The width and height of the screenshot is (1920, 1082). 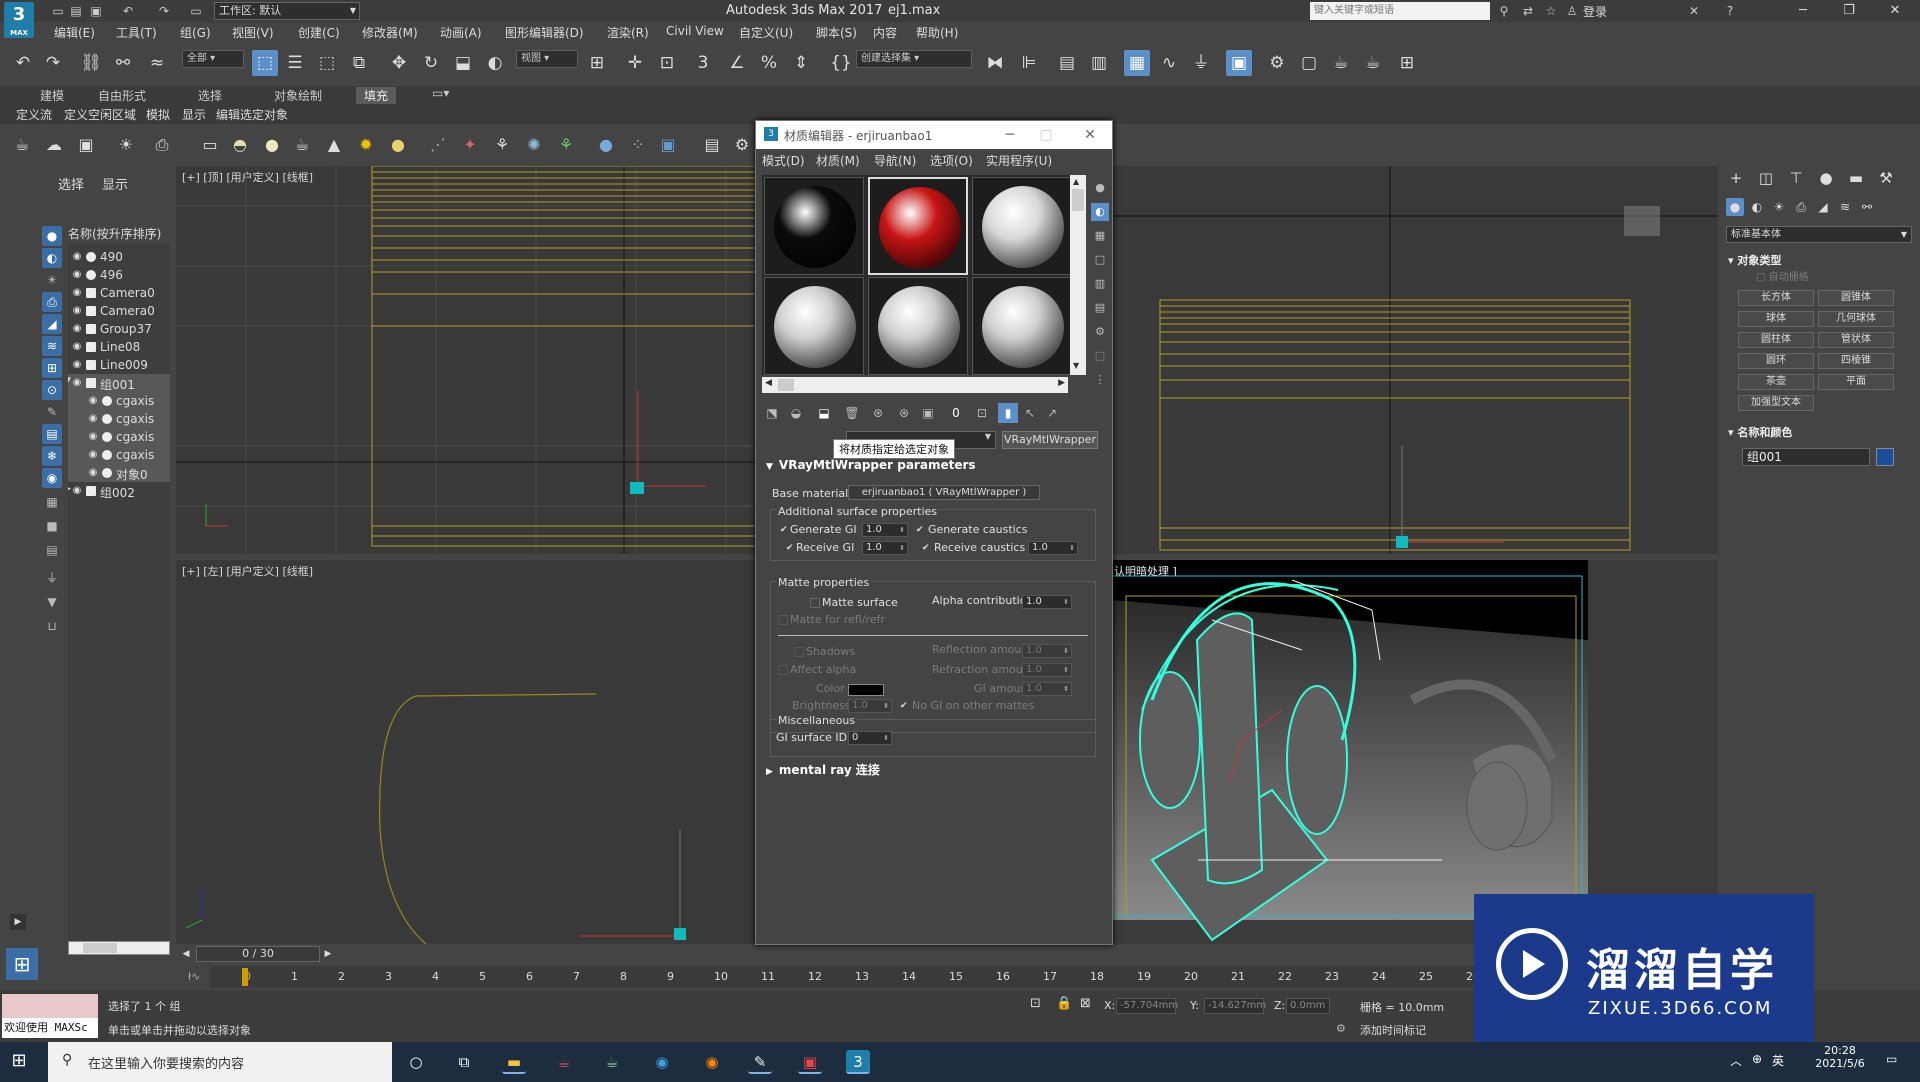 What do you see at coordinates (1137, 63) in the screenshot?
I see `ribbon-toggle-icon: ▦` at bounding box center [1137, 63].